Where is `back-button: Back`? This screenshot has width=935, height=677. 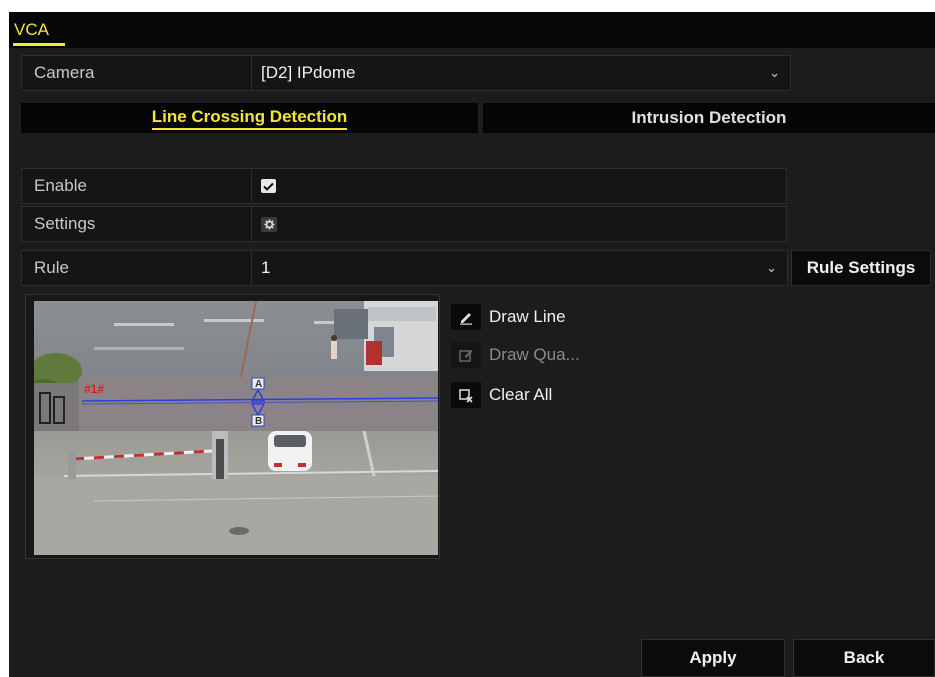 back-button: Back is located at coordinates (864, 658).